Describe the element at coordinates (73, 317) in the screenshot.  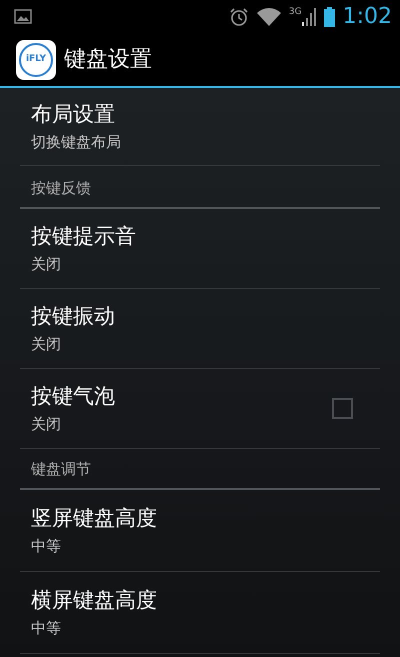
I see `item-title: 按键振动` at that location.